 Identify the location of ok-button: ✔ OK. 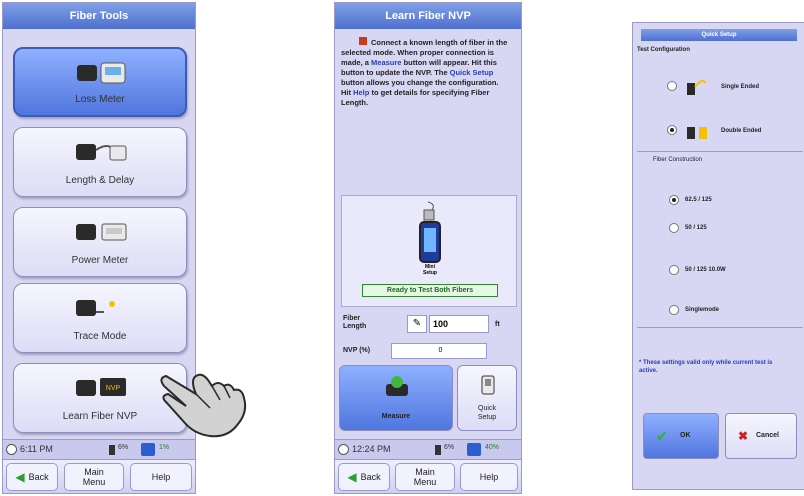
(681, 436).